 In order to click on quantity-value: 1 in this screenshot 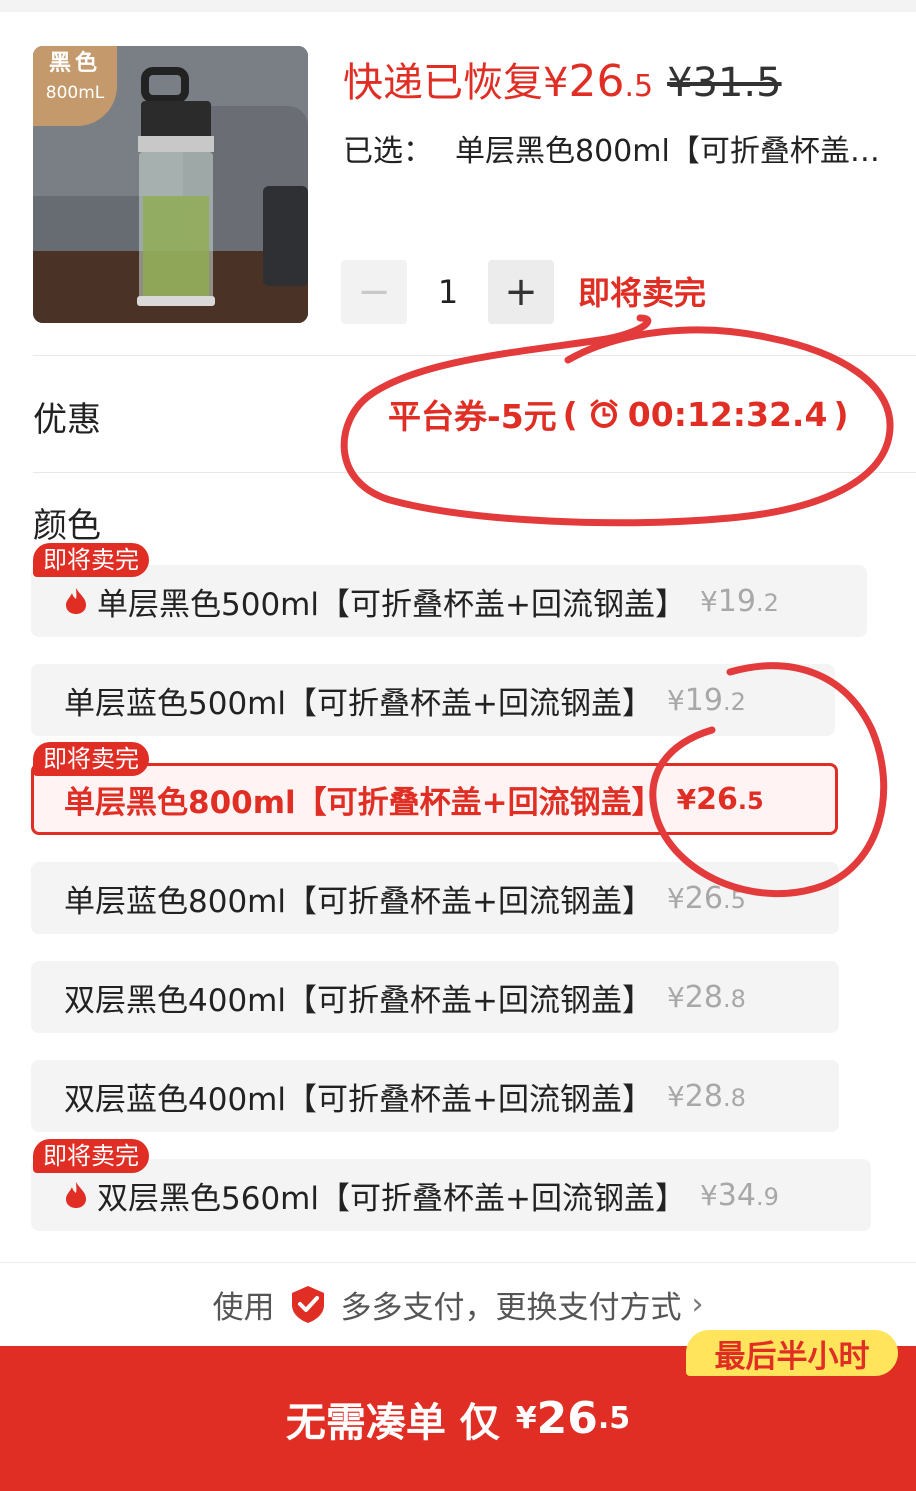, I will do `click(448, 292)`.